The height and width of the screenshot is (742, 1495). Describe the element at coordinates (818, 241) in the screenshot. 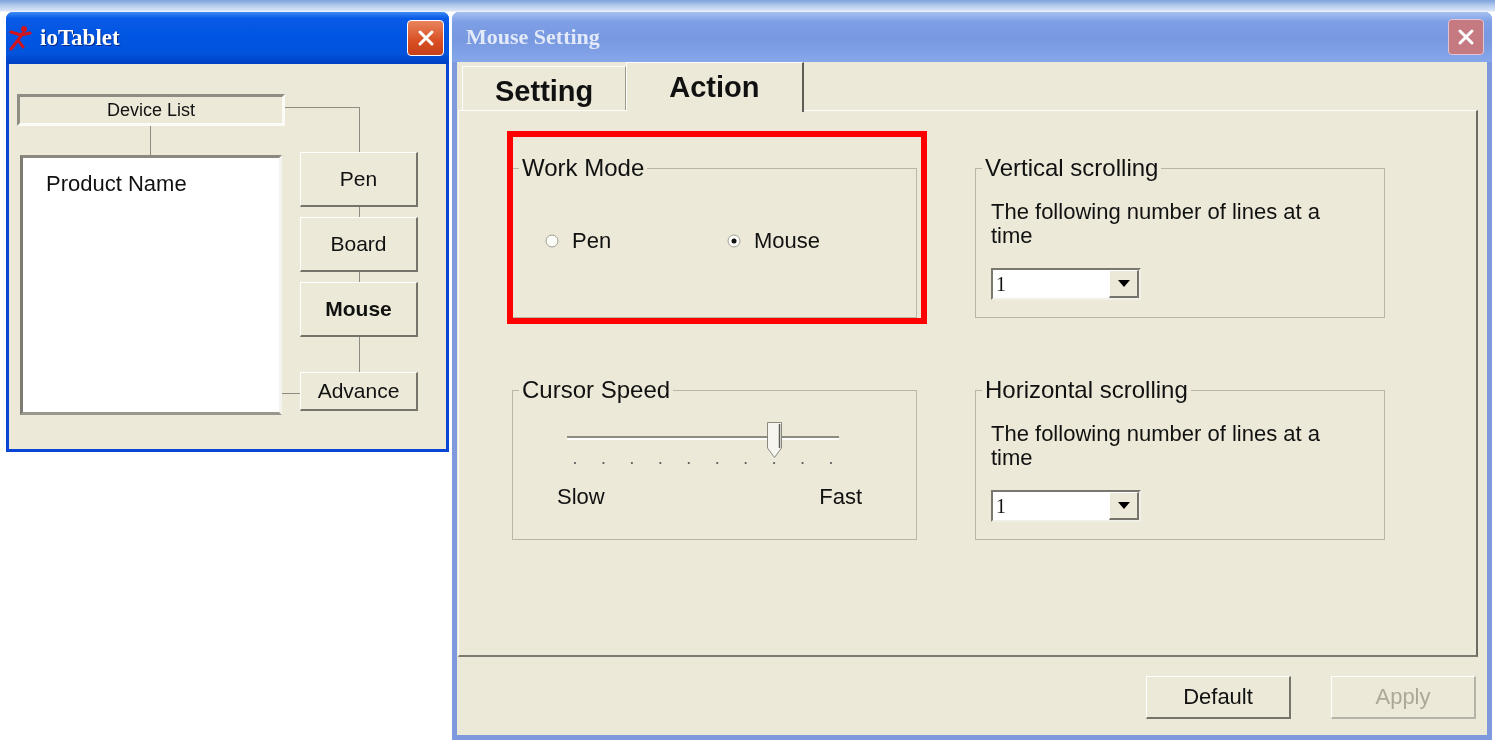

I see `radio-option: Mouse` at that location.